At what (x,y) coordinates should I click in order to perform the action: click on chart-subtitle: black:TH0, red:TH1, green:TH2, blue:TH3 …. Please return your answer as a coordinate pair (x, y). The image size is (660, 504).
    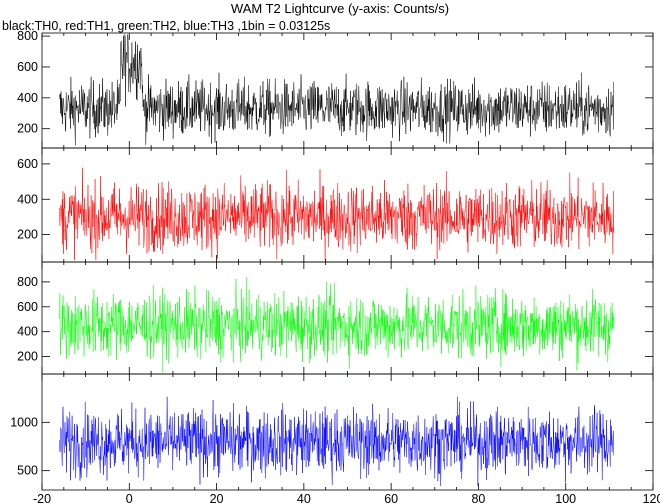
    Looking at the image, I should click on (166, 26).